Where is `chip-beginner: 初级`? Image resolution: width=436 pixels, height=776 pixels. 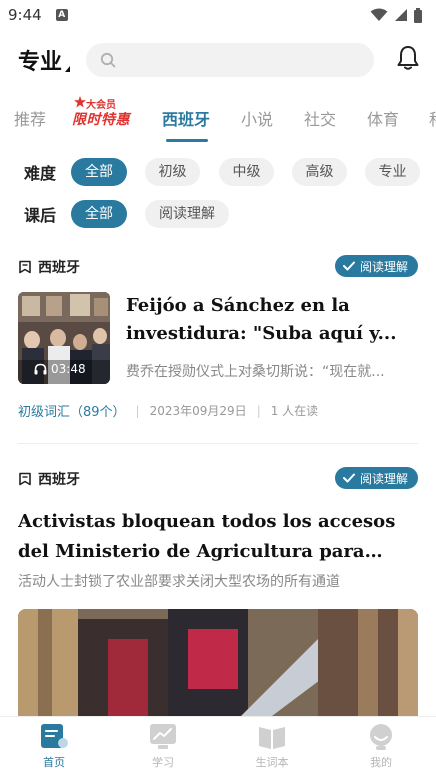 chip-beginner: 初级 is located at coordinates (172, 172).